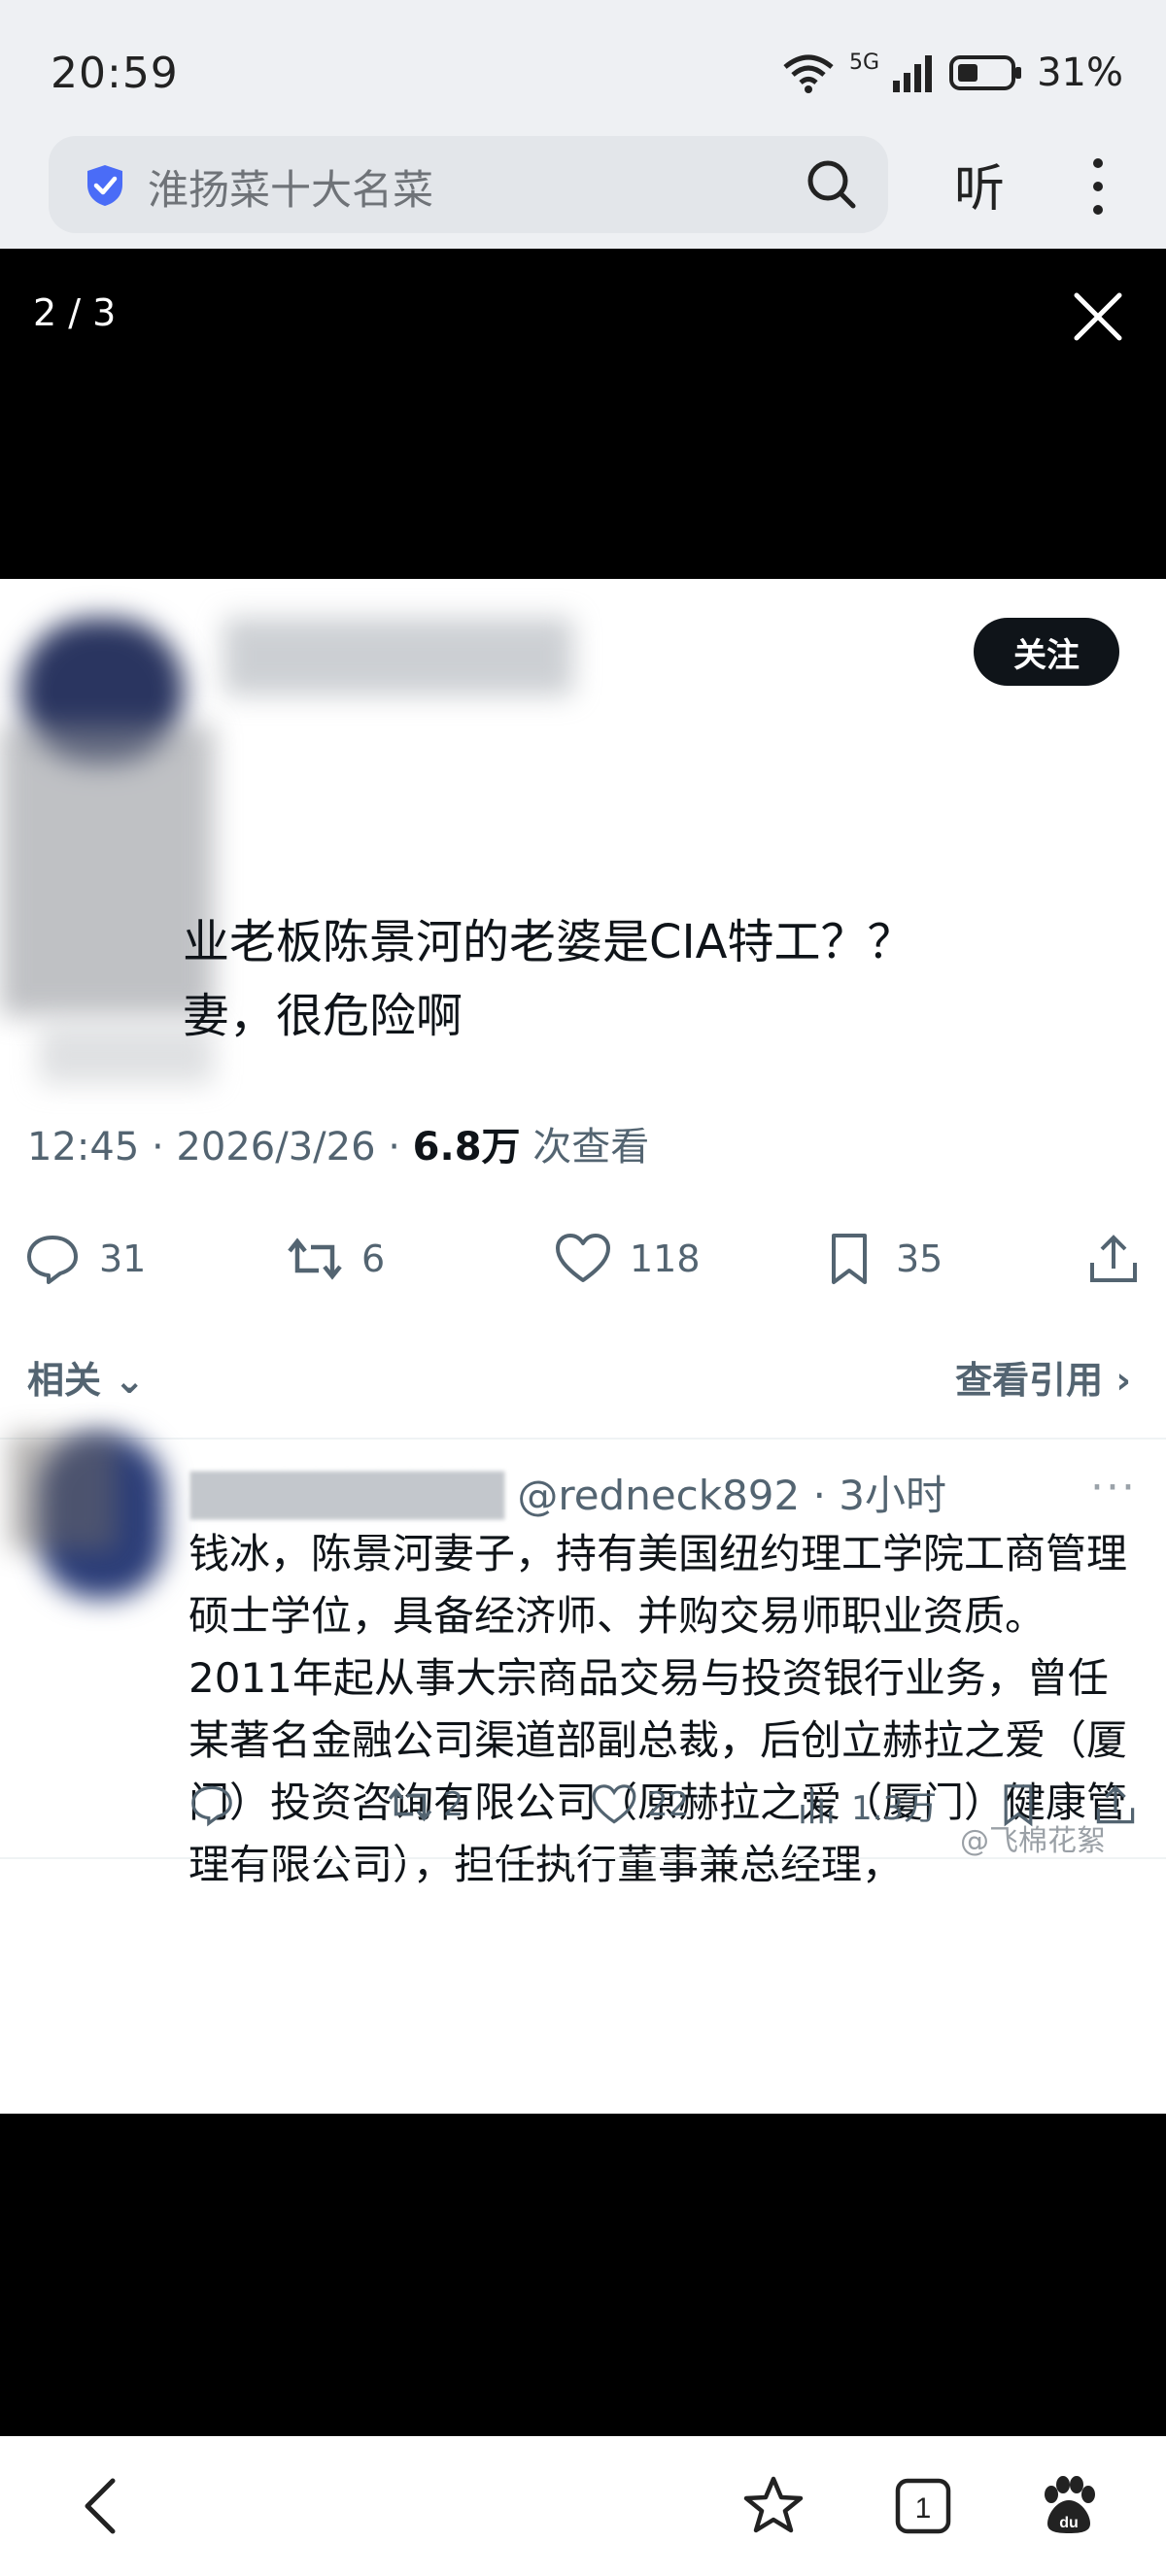 This screenshot has width=1166, height=2576. Describe the element at coordinates (665, 1258) in the screenshot. I see `like-count: 118` at that location.